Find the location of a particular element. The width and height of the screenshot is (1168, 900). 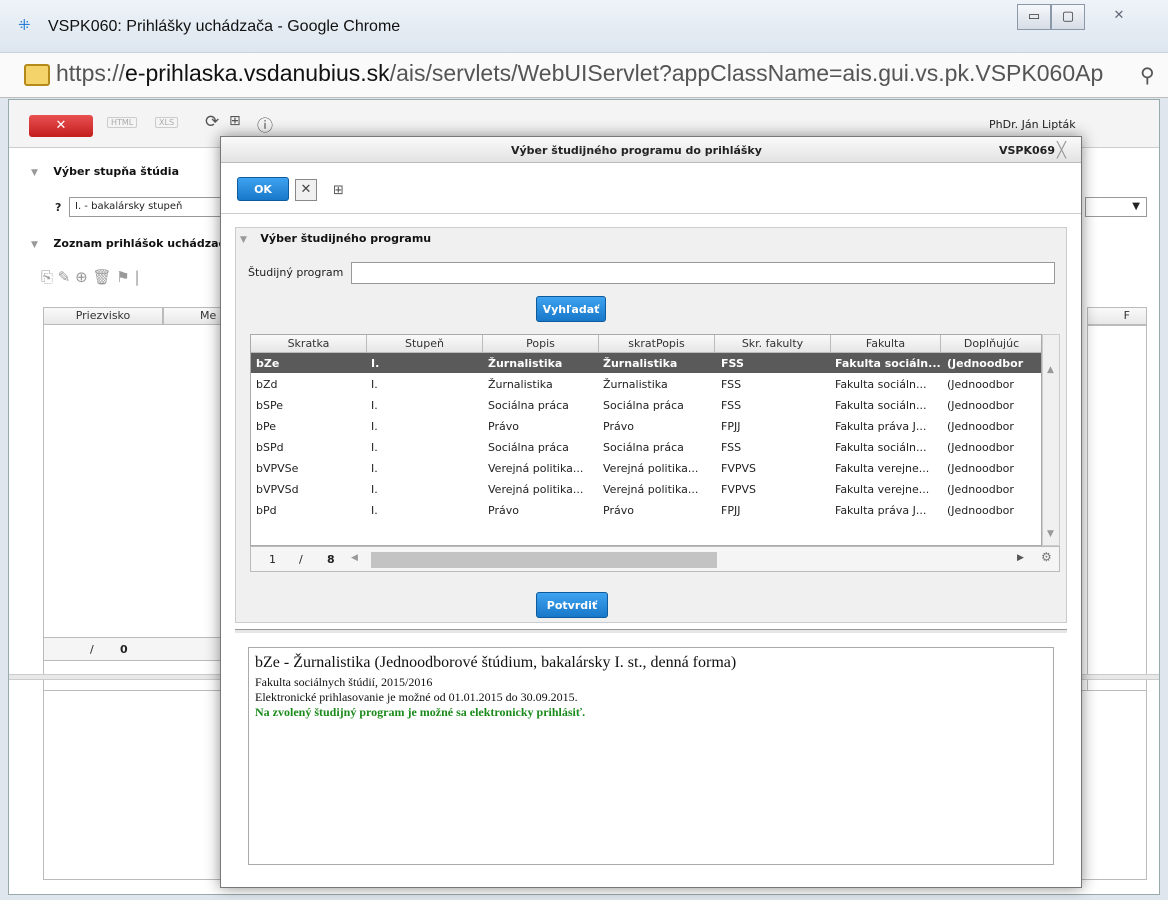

section1-header: ▼ Výber stupňa štúdia is located at coordinates (105, 171).